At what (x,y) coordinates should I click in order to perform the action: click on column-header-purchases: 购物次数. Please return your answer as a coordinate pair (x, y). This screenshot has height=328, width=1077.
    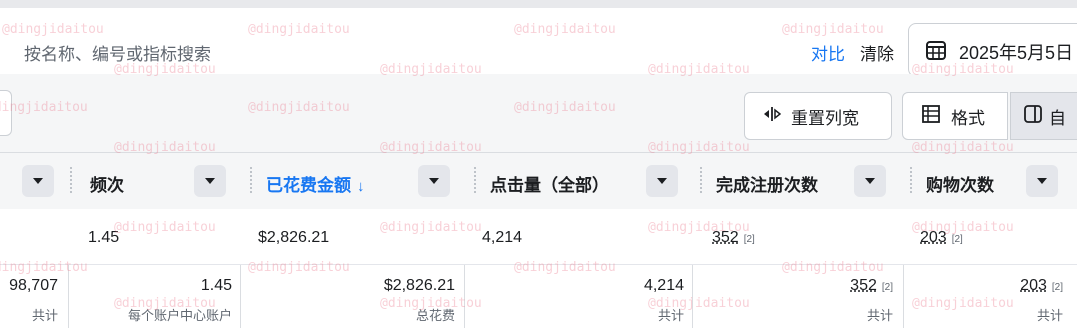
    Looking at the image, I should click on (960, 183).